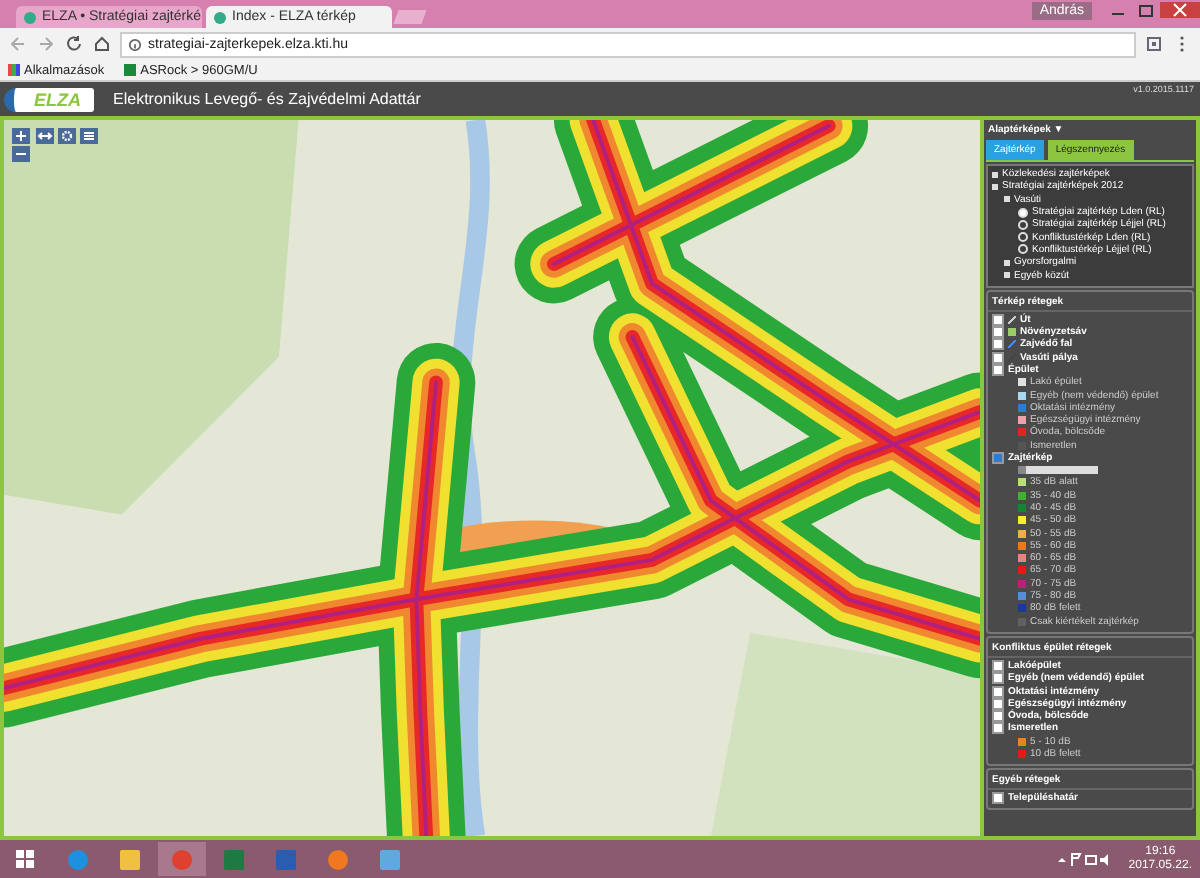  What do you see at coordinates (1012, 332) in the screenshot?
I see `square-icon` at bounding box center [1012, 332].